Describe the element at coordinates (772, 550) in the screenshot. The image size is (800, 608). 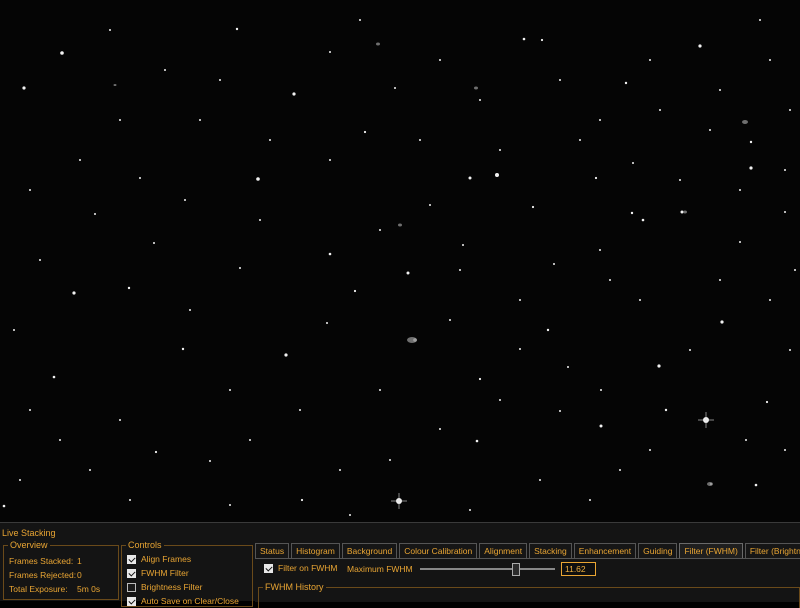
I see `tab-filter-brightness: Filter (Brightness)` at that location.